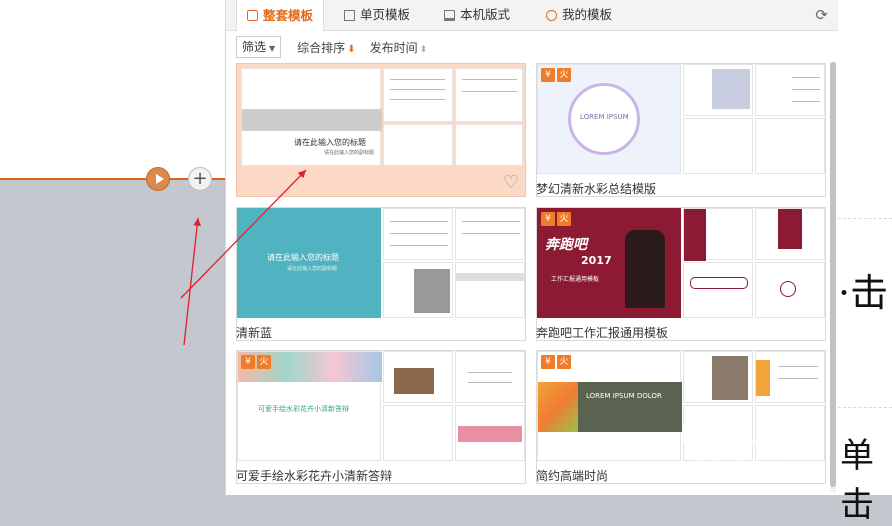 The height and width of the screenshot is (526, 892). What do you see at coordinates (485, 14) in the screenshot?
I see `tab-label: 本机版式` at bounding box center [485, 14].